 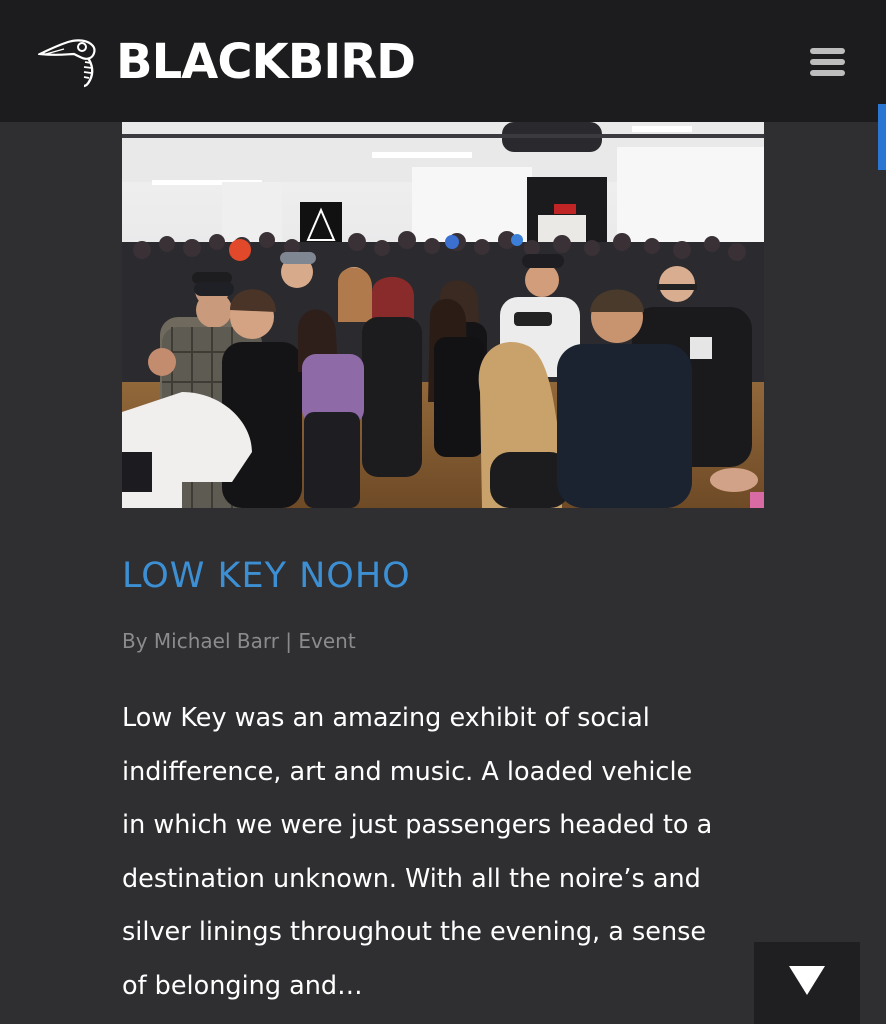 I want to click on post-meta: By Michael Barr | Event, so click(x=239, y=641).